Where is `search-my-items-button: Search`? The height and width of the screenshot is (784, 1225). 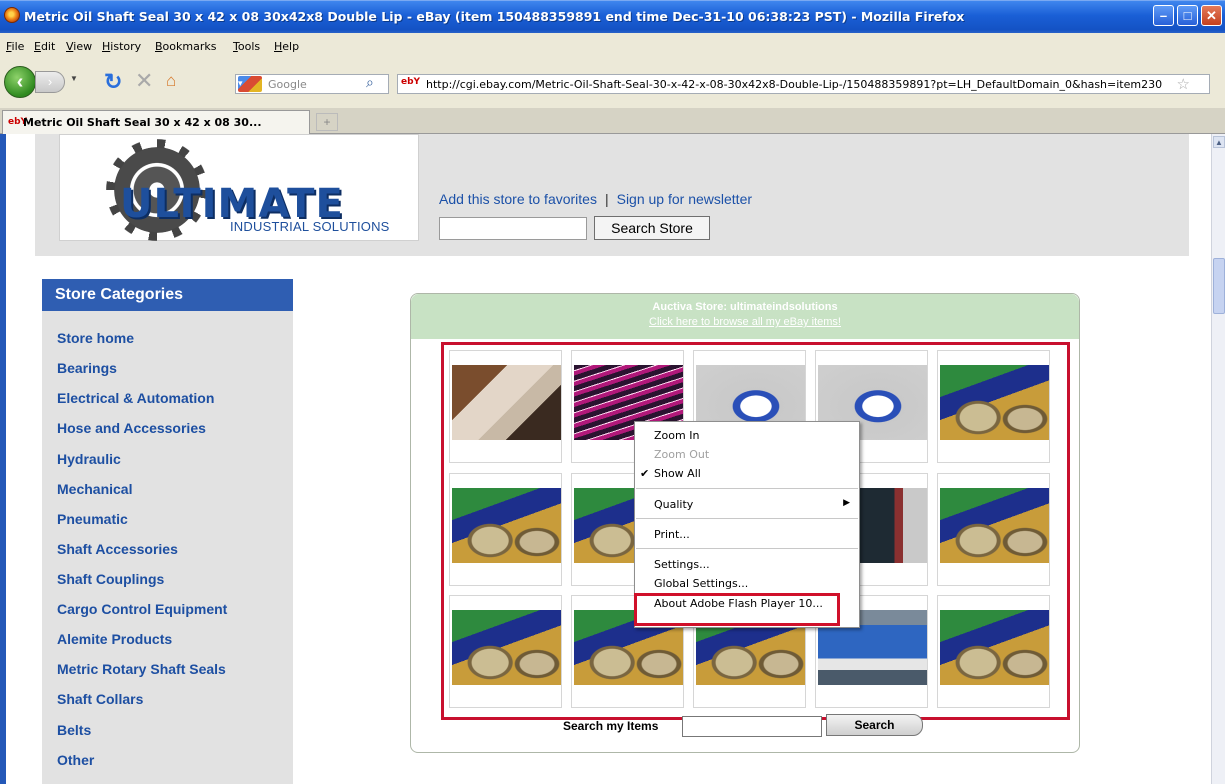
search-my-items-button: Search is located at coordinates (874, 725).